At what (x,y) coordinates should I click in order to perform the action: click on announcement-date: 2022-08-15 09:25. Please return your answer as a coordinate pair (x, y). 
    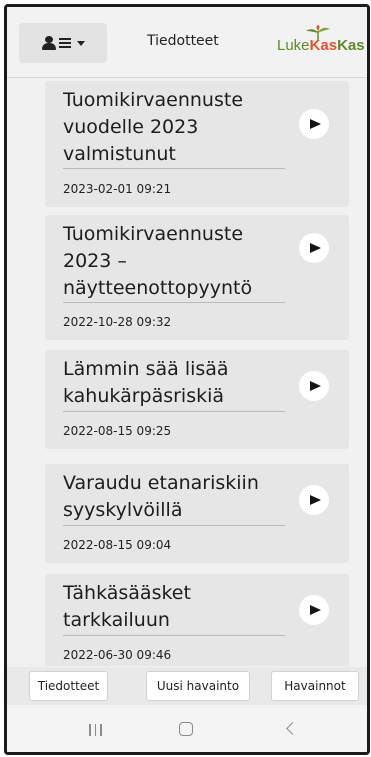
    Looking at the image, I should click on (117, 431).